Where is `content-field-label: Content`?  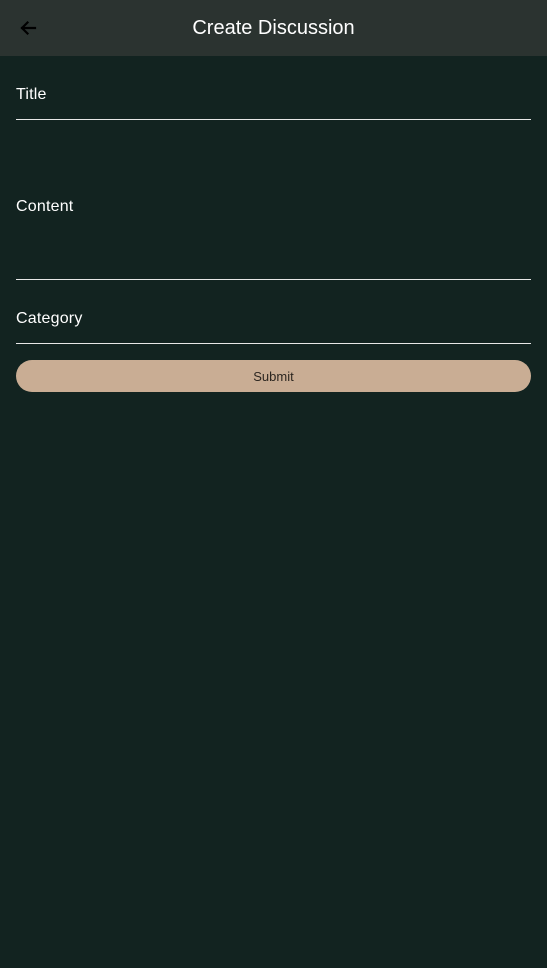
content-field-label: Content is located at coordinates (45, 206).